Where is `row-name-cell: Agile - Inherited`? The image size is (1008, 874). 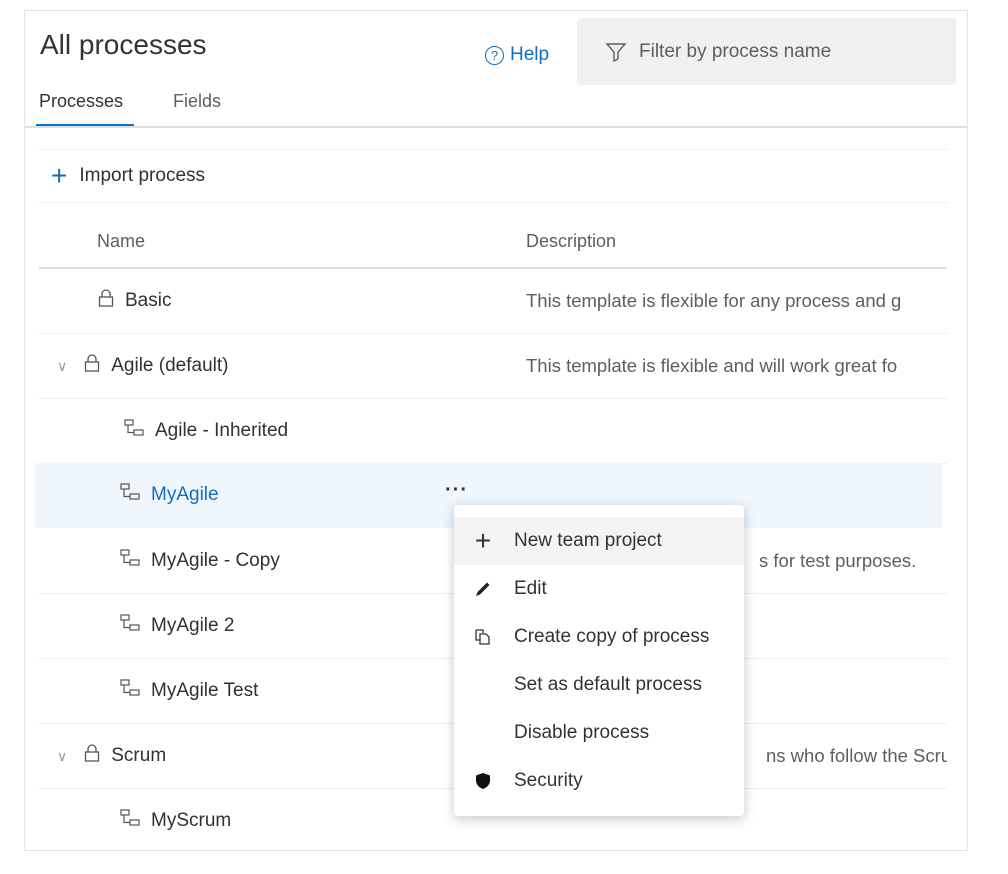
row-name-cell: Agile - Inherited is located at coordinates (205, 431).